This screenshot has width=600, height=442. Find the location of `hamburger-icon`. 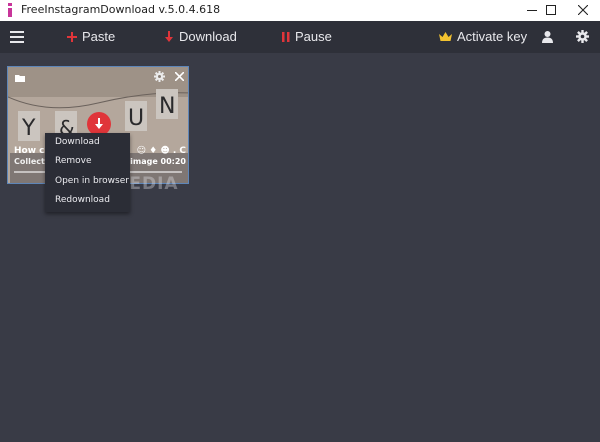

hamburger-icon is located at coordinates (17, 37).